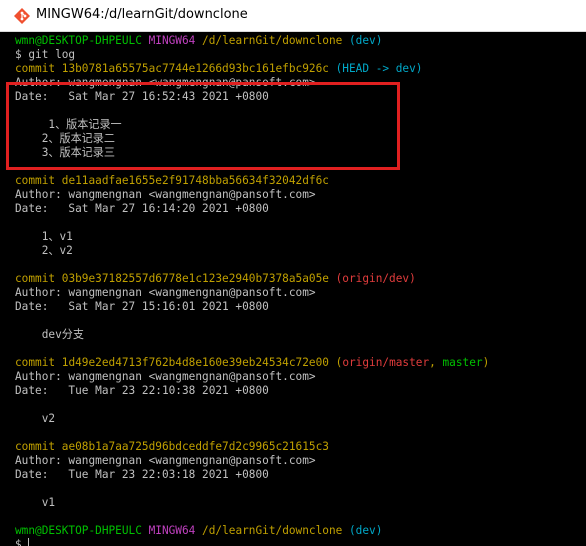  I want to click on commit-hash: 13b0781a65575ac7744e1266d93bc161efbc926c, so click(195, 68).